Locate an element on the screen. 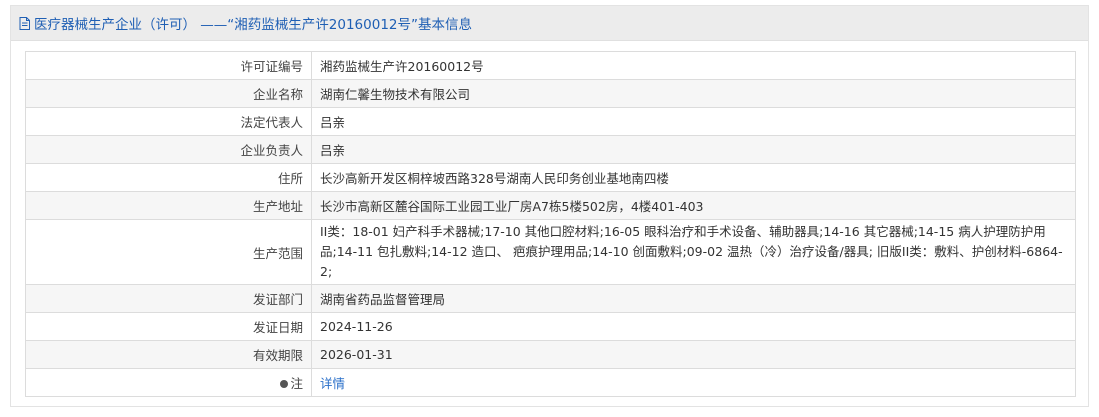  row-label: 企业名称 is located at coordinates (168, 93).